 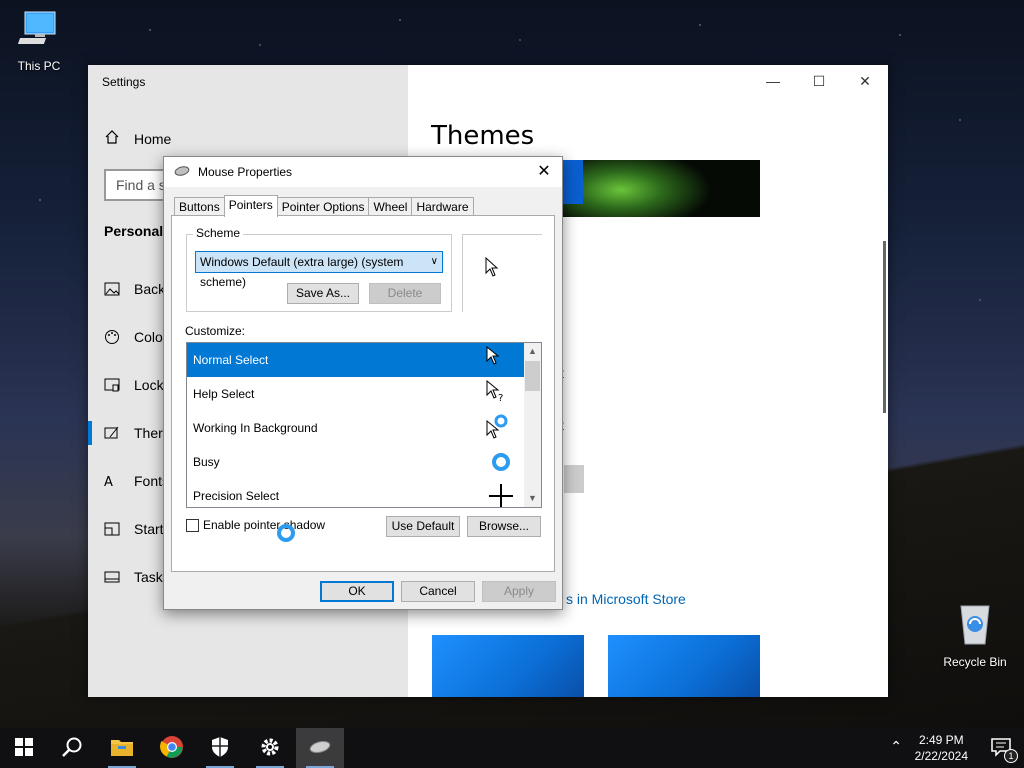 I want to click on use-default-button: Use Default, so click(x=423, y=526).